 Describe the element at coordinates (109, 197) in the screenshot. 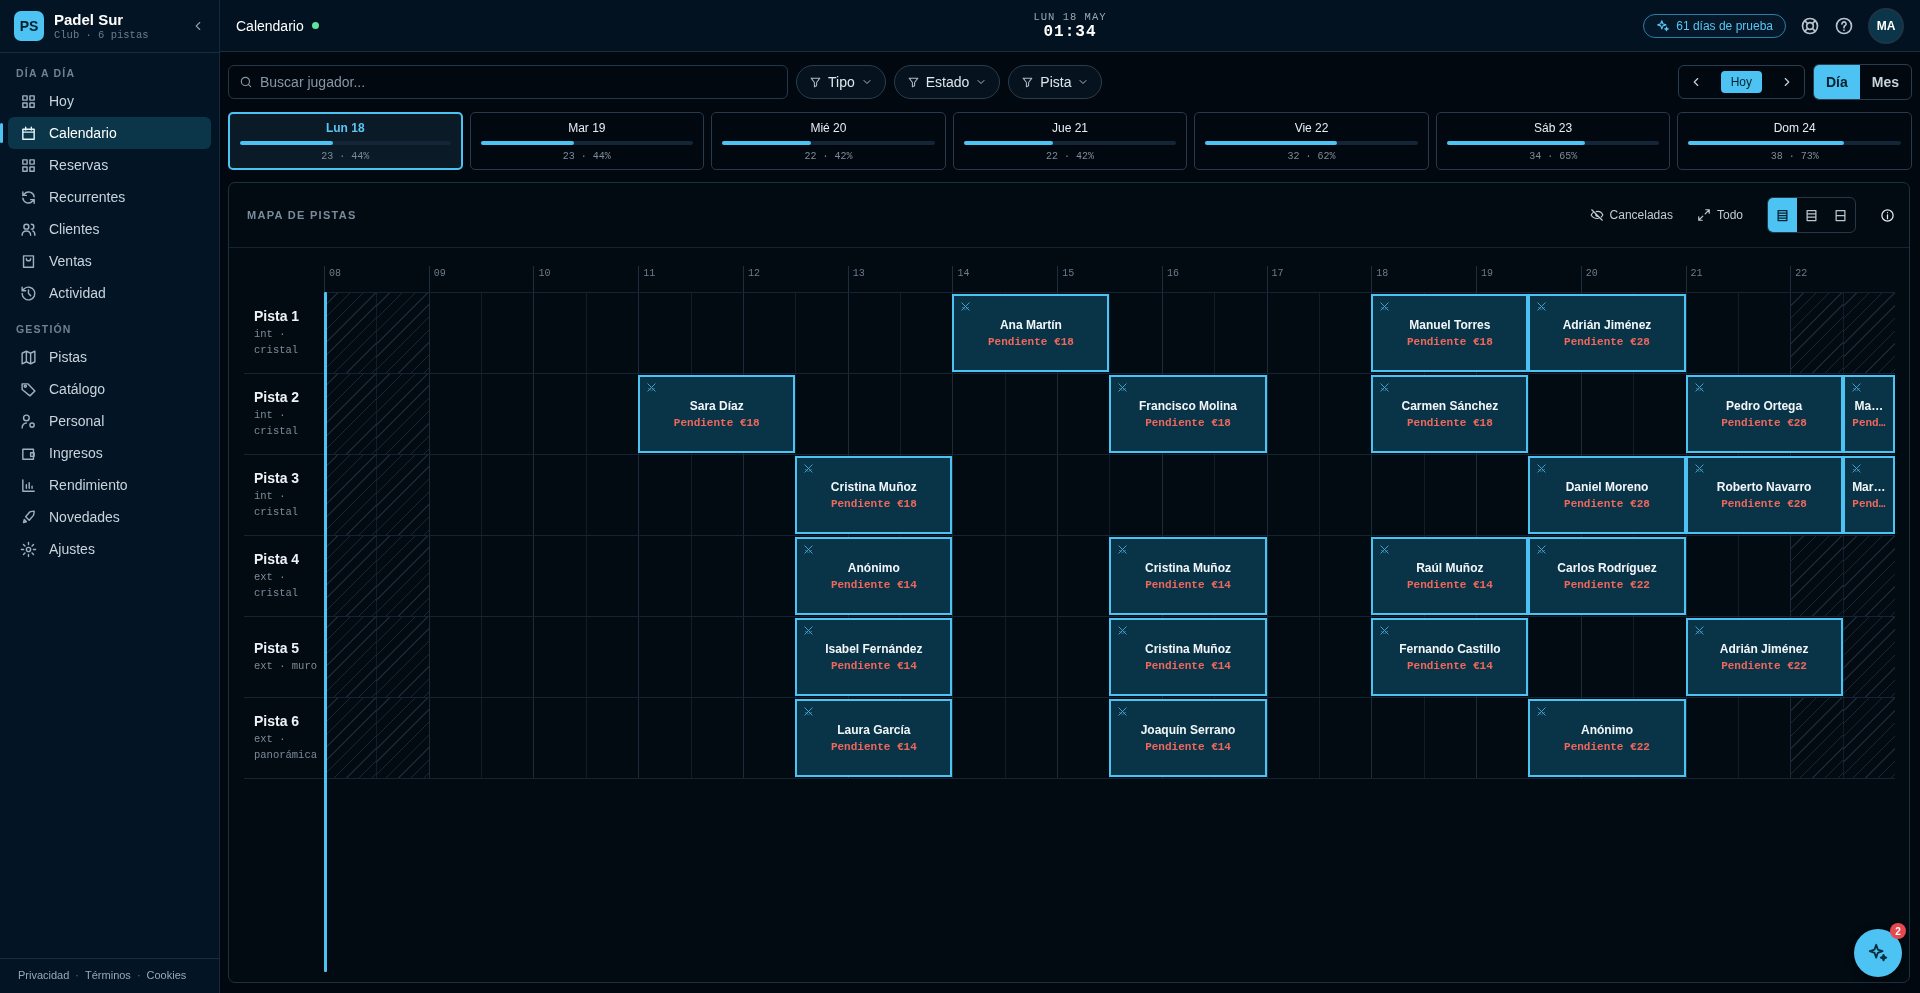

I see `nav-item: Recurrentes` at that location.